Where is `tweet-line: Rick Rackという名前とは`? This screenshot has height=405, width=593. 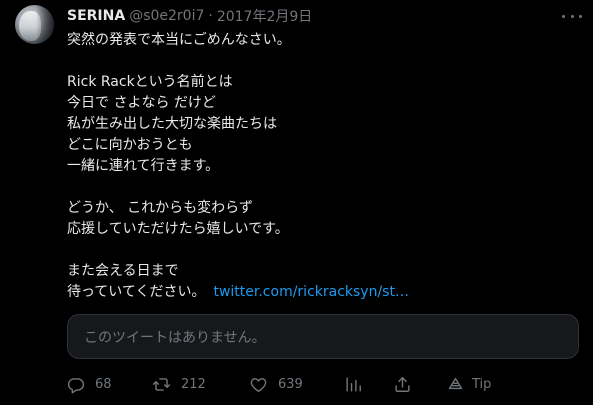 tweet-line: Rick Rackという名前とは is located at coordinates (150, 82).